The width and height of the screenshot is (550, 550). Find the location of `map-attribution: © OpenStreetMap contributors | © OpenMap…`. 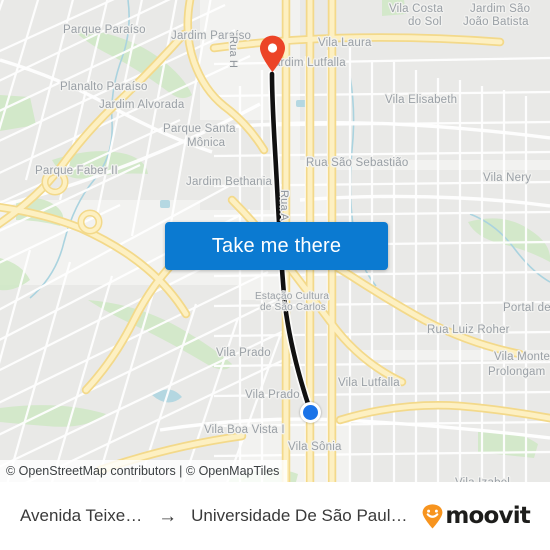

map-attribution: © OpenStreetMap contributors | © OpenMap… is located at coordinates (144, 471).